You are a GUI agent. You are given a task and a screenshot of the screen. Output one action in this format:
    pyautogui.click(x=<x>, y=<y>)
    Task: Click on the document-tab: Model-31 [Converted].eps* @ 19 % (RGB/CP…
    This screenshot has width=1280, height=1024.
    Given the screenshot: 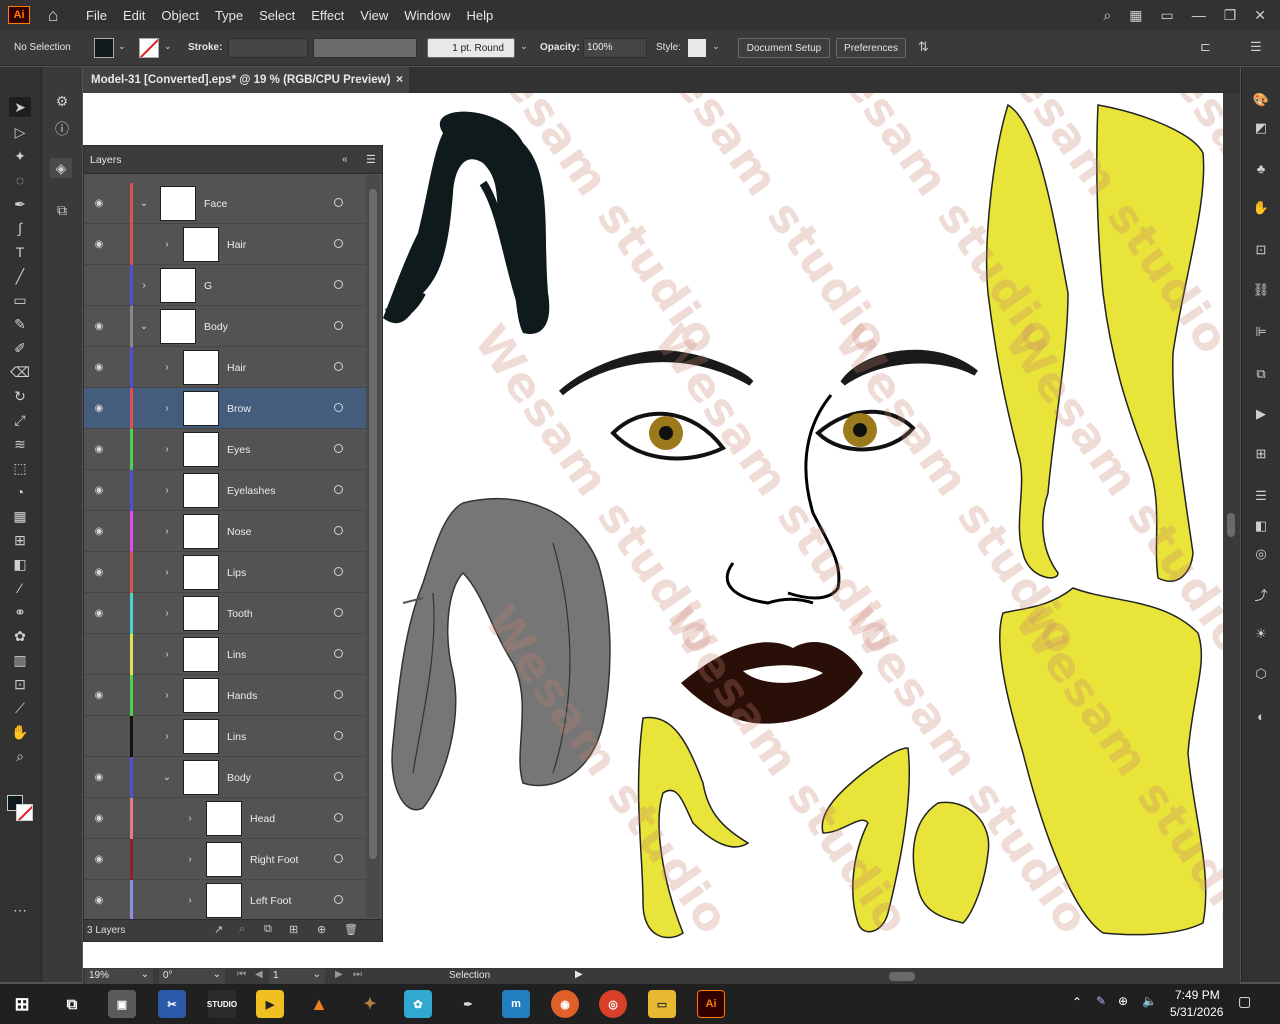 What is the action you would take?
    pyautogui.click(x=246, y=80)
    